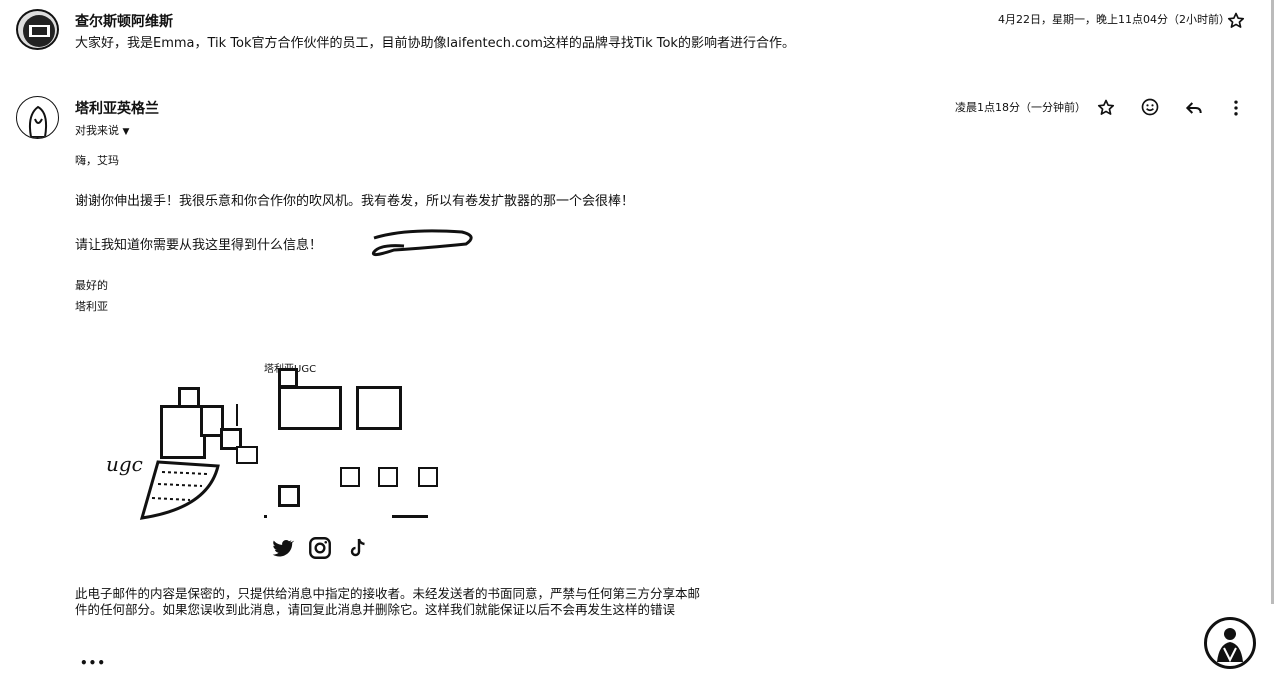 The height and width of the screenshot is (694, 1280). I want to click on avatar-portrait-icon, so click(38, 121).